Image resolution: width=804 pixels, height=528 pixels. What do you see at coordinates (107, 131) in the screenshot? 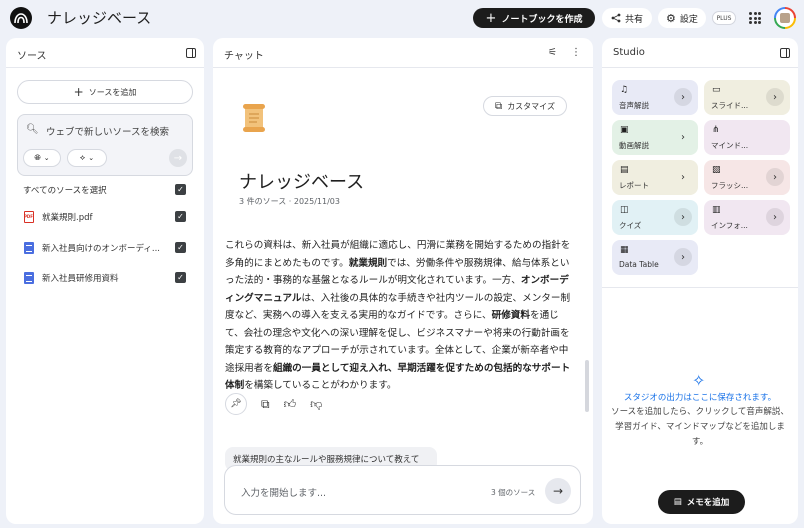
I see `web-search-input: ウェブで新しいソースを検索` at bounding box center [107, 131].